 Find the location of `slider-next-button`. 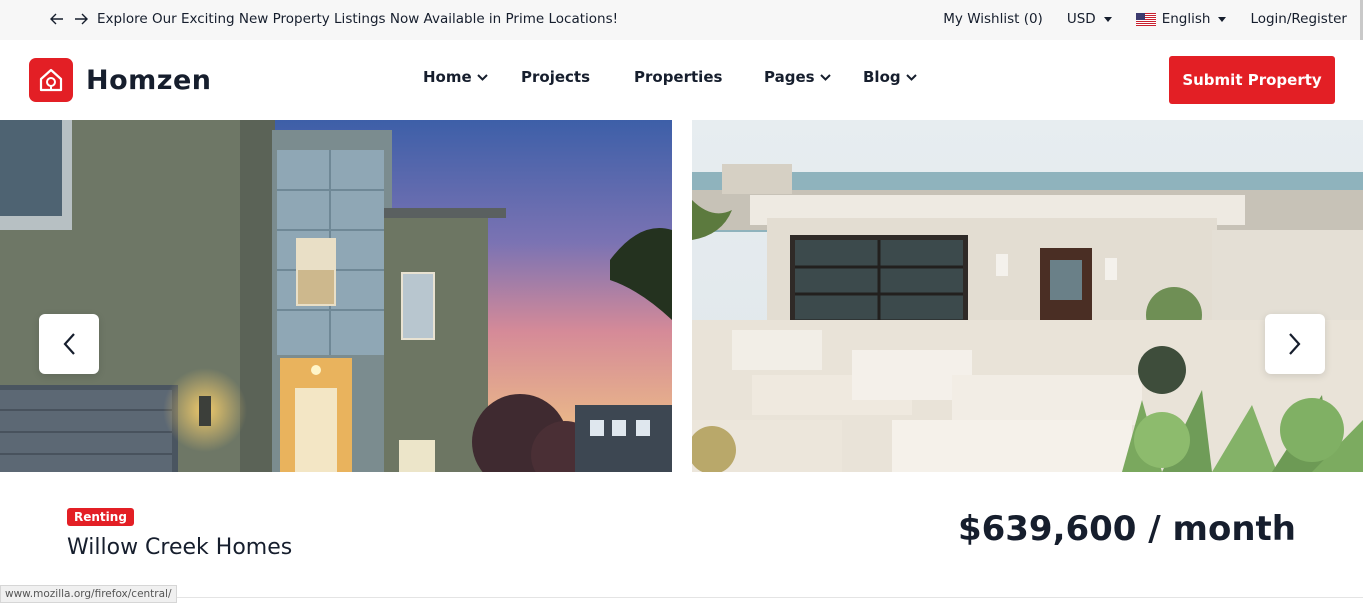

slider-next-button is located at coordinates (1295, 344).